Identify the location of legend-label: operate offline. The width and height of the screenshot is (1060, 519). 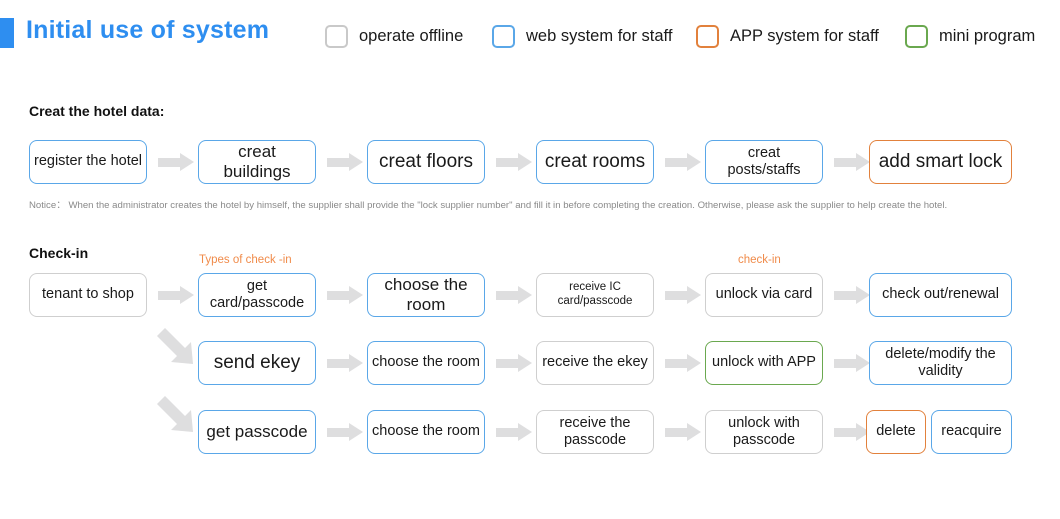
(411, 36).